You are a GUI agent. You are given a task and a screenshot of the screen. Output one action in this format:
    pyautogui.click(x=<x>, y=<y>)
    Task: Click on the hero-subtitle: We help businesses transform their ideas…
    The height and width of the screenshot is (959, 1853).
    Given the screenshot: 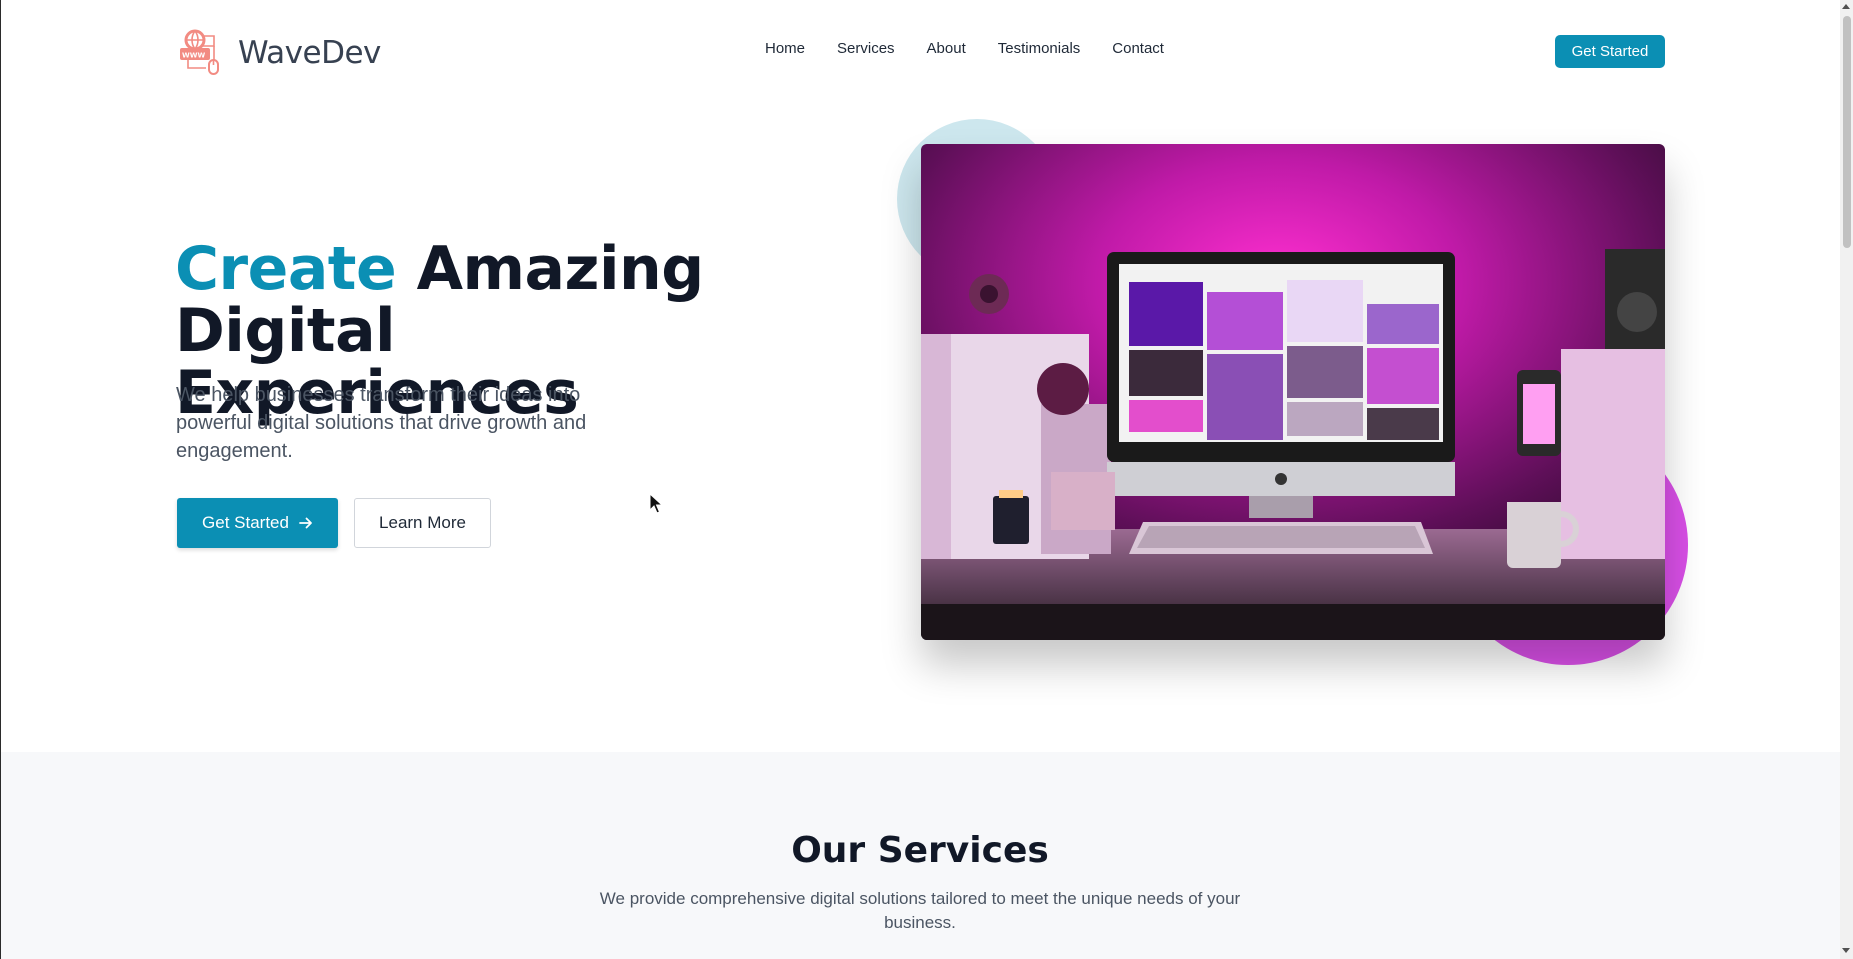 What is the action you would take?
    pyautogui.click(x=381, y=423)
    